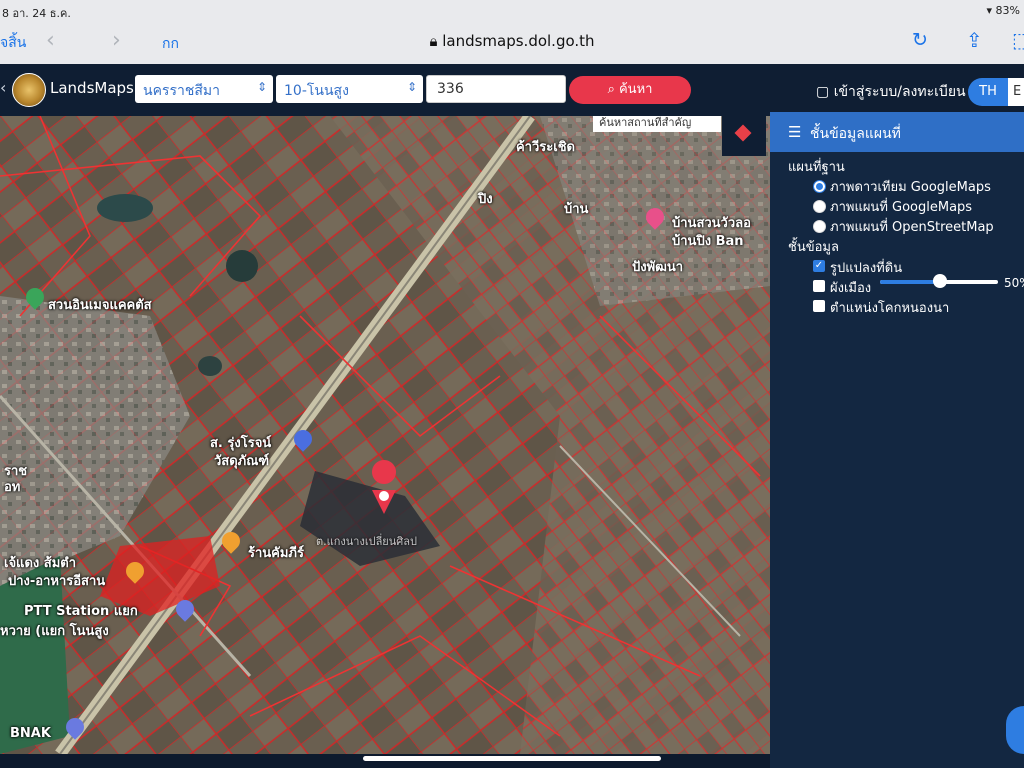 This screenshot has width=1024, height=768. I want to click on home-indicator, so click(512, 758).